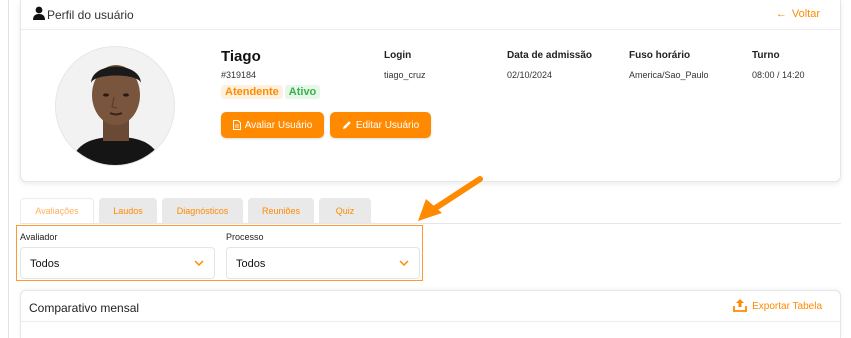 The image size is (851, 338). I want to click on arrow-left-icon: ←, so click(781, 14).